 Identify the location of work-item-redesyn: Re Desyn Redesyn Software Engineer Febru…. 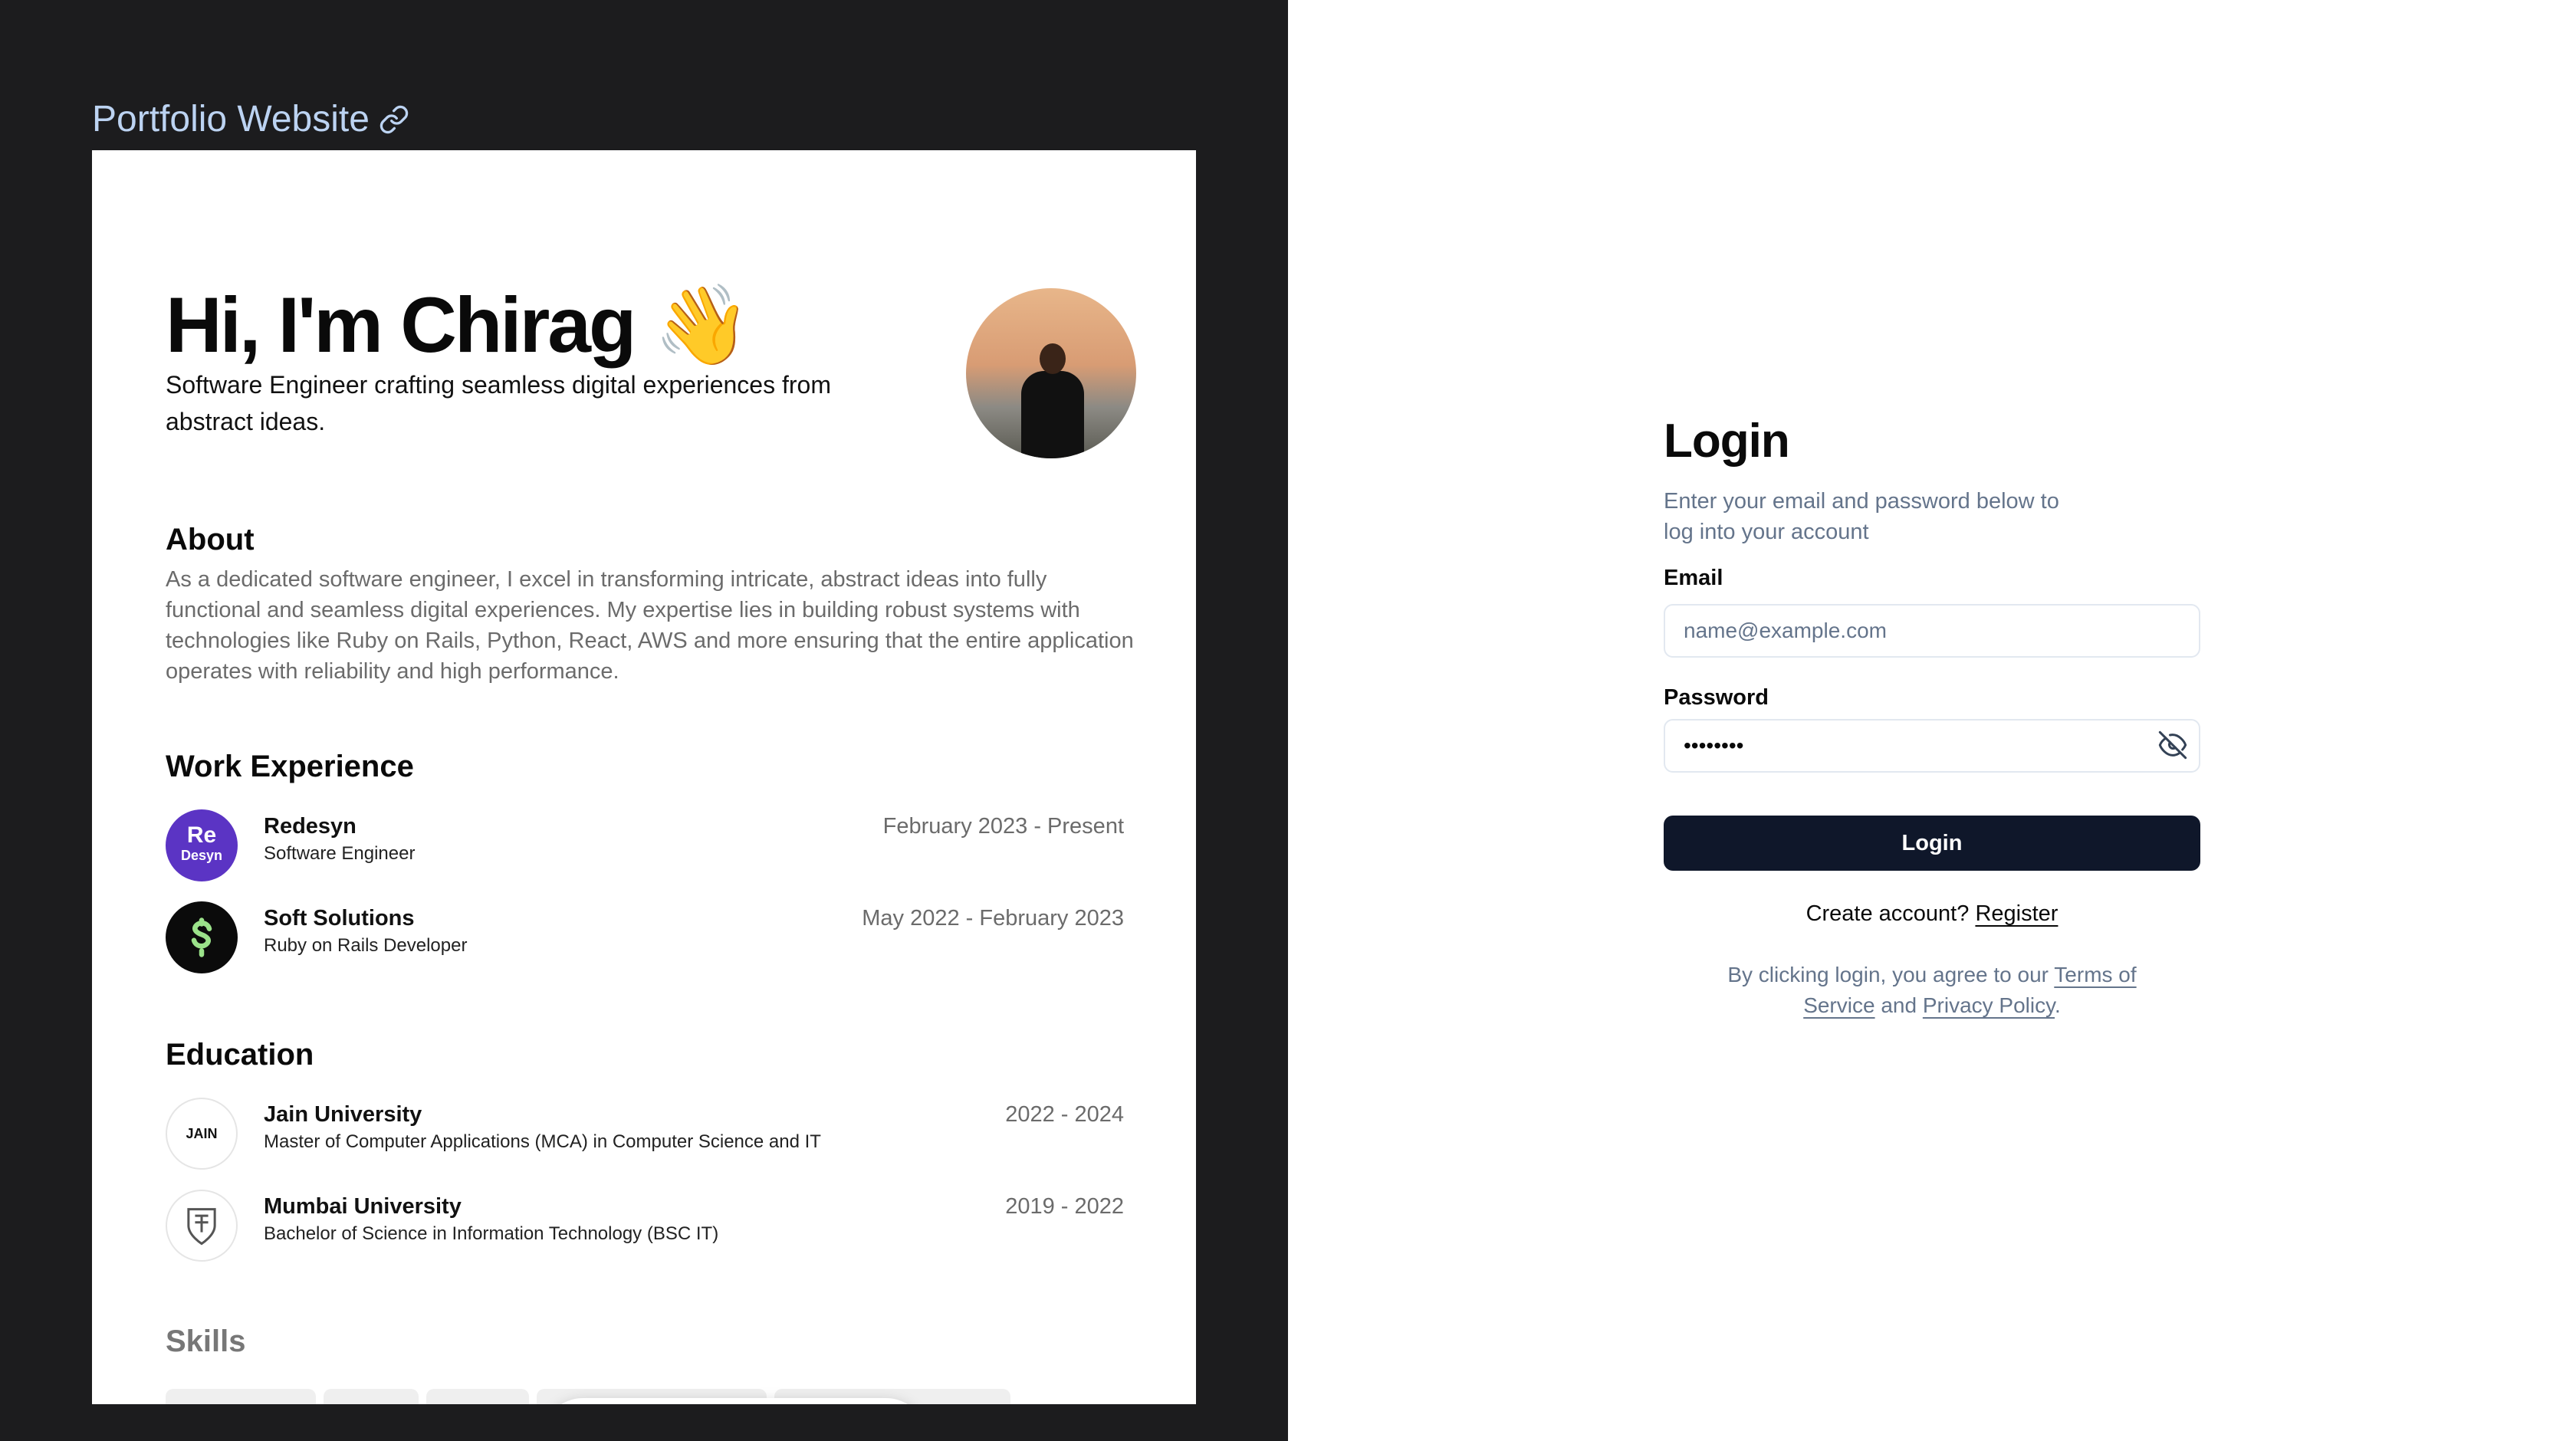
(645, 846).